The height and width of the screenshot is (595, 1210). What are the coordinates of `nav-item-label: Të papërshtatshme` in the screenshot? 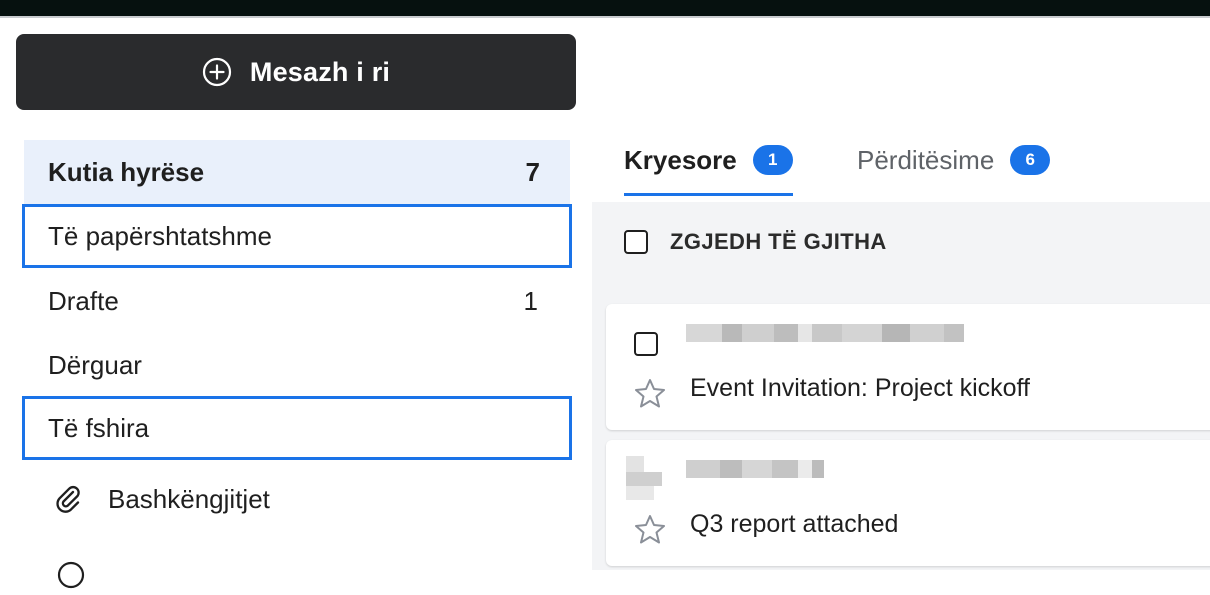 It's located at (160, 235).